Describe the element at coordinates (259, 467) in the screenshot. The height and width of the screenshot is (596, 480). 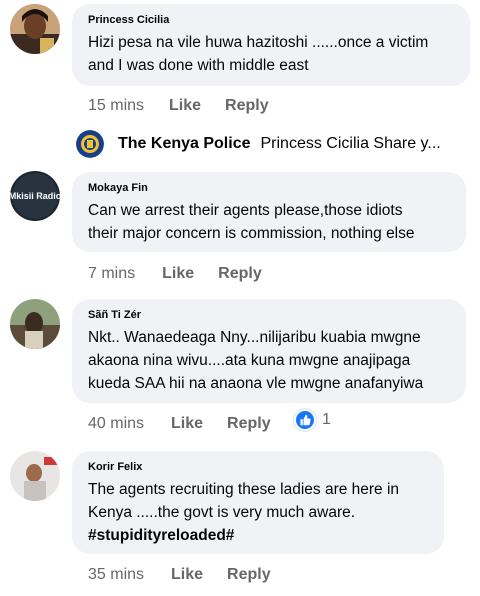
I see `comment-author: Korir Felix` at that location.